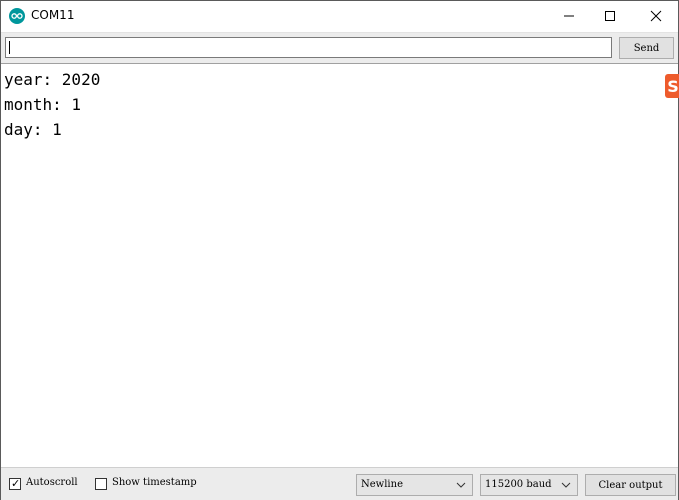 This screenshot has height=500, width=679. I want to click on send-button: Send, so click(646, 48).